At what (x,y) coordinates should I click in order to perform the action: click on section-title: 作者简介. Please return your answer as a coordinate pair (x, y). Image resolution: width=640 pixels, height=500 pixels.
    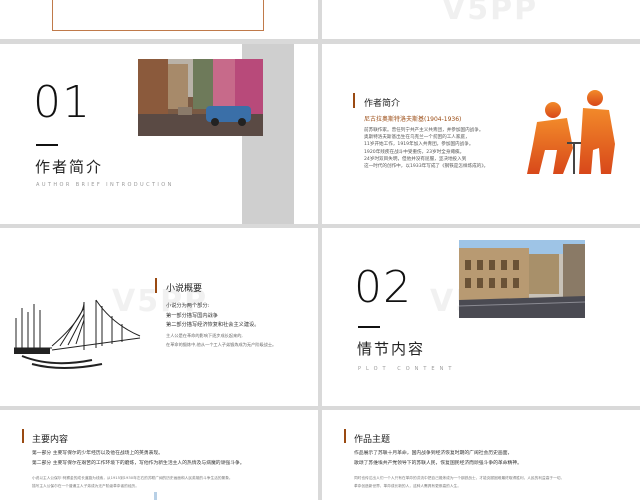
    Looking at the image, I should click on (69, 167).